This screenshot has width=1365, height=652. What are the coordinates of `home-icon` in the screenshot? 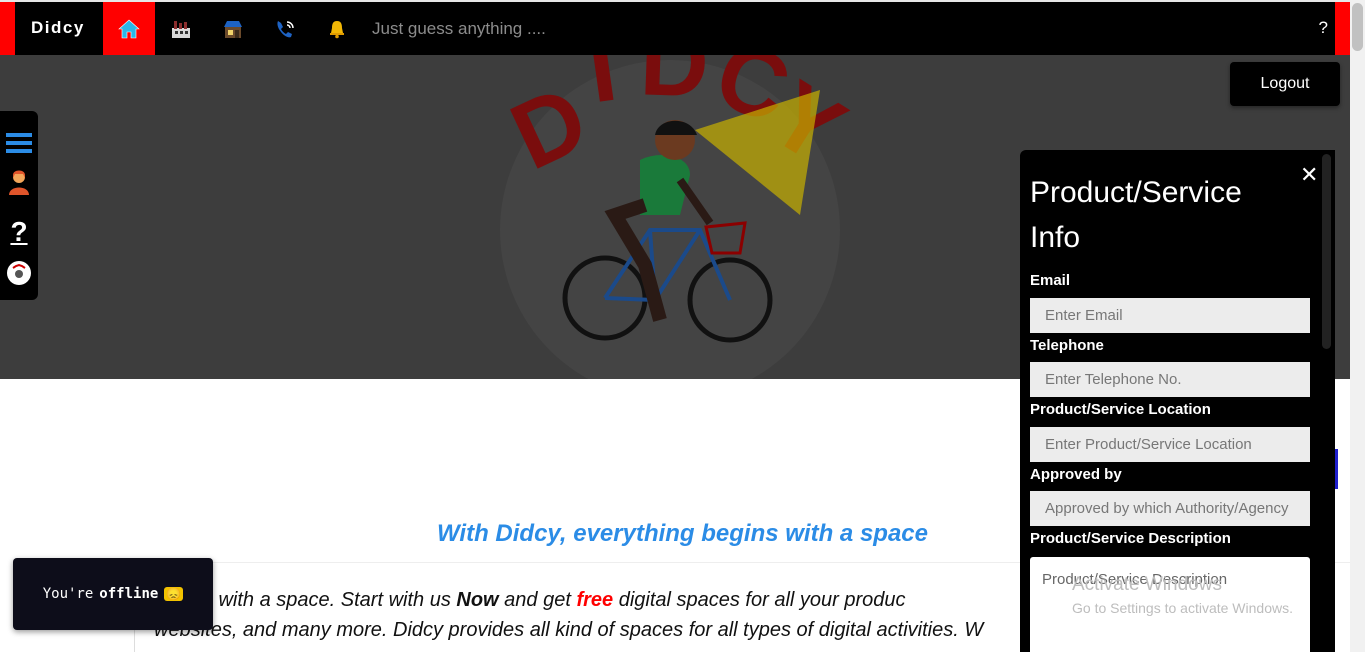 It's located at (129, 28).